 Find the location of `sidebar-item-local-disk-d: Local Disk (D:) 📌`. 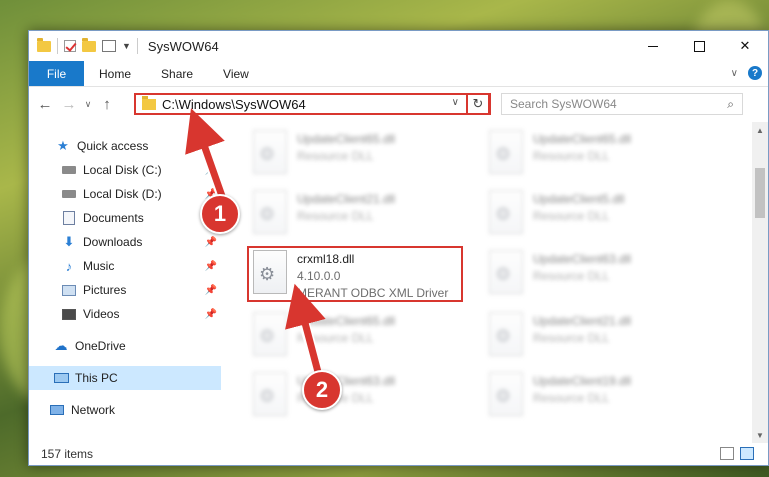

sidebar-item-local-disk-d: Local Disk (D:) 📌 is located at coordinates (125, 194).